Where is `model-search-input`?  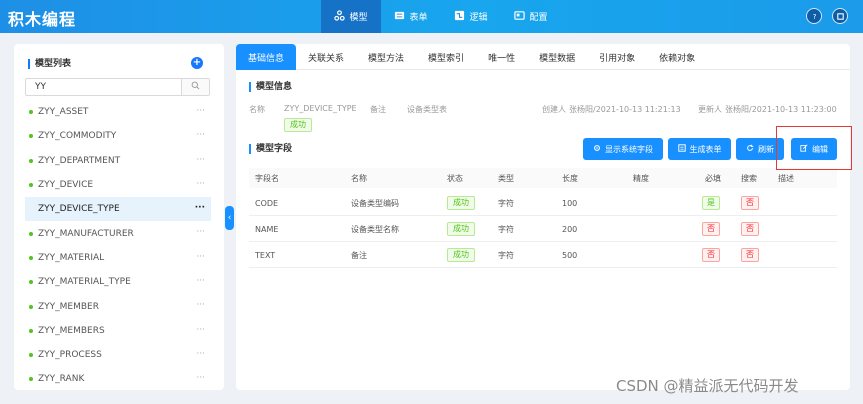 model-search-input is located at coordinates (103, 87).